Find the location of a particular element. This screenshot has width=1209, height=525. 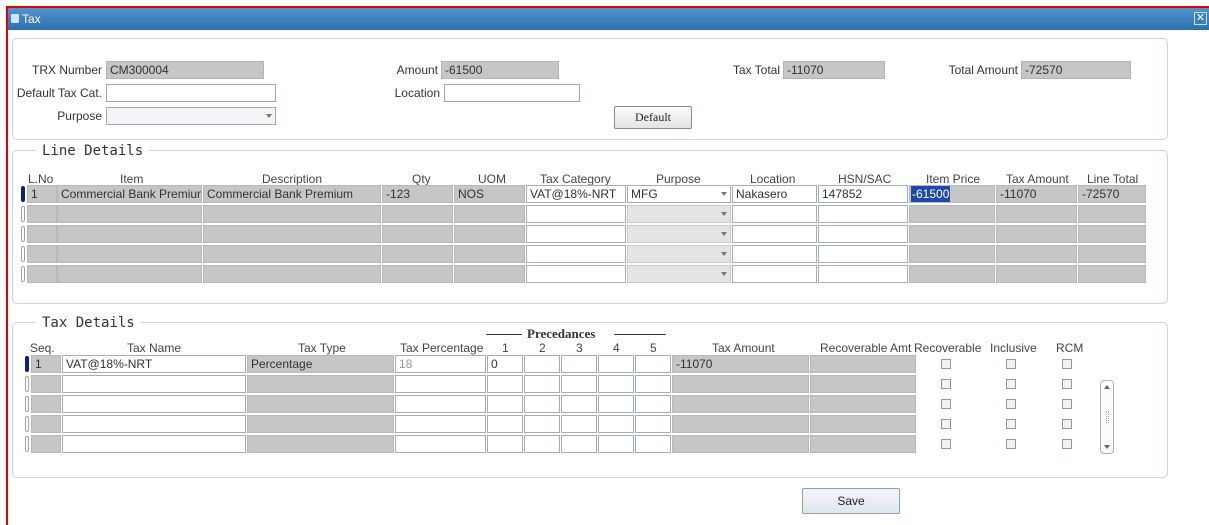

line-location: Nakasero is located at coordinates (774, 194).